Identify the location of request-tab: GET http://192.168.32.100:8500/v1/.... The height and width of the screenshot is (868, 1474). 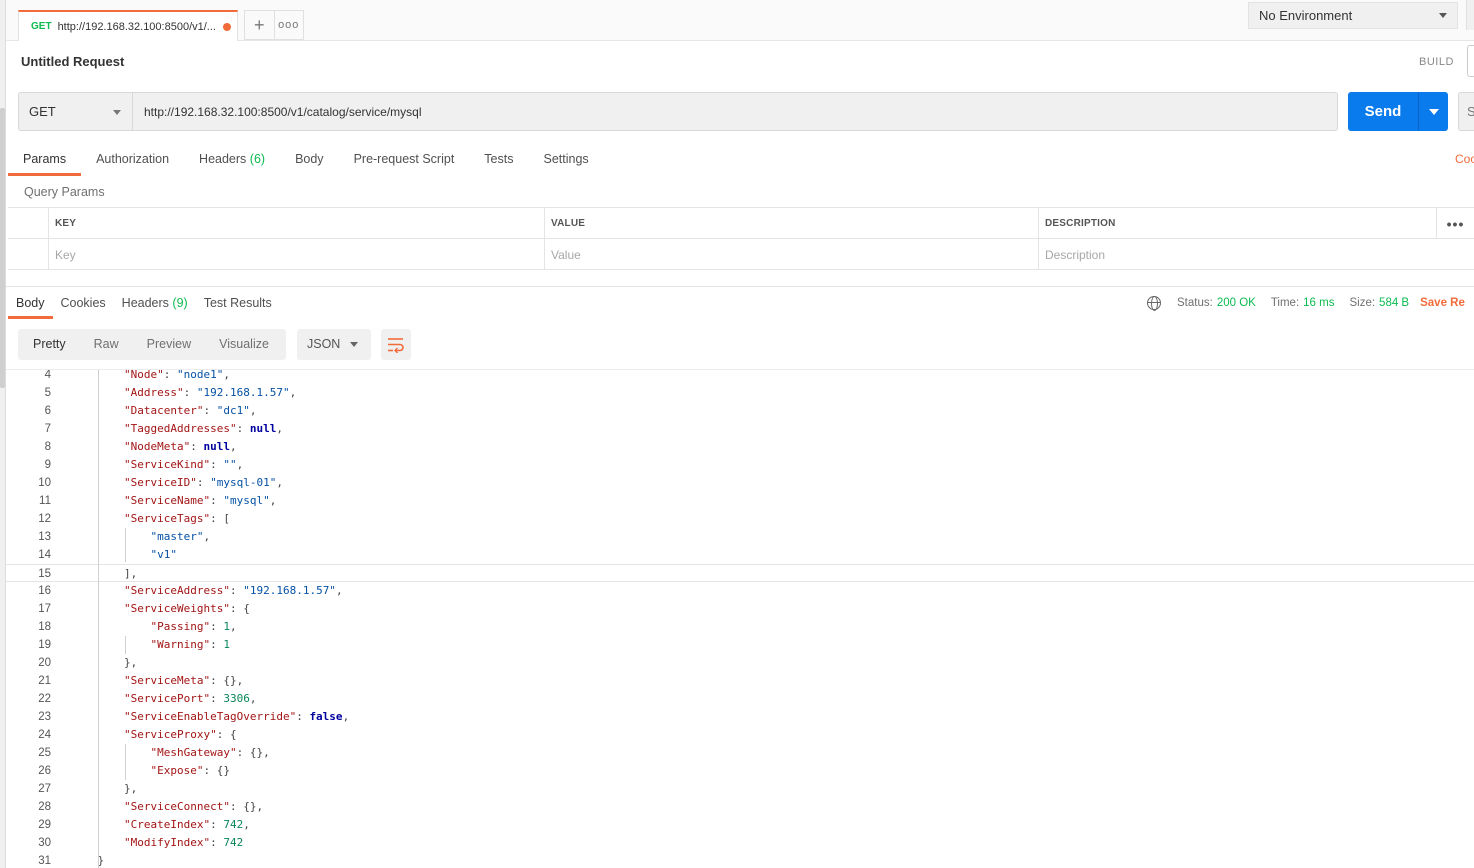
(128, 25).